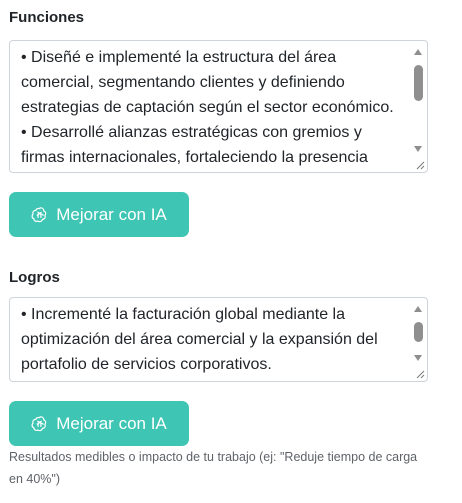  What do you see at coordinates (111, 214) in the screenshot?
I see `funciones-button-label: Mejorar con IA` at bounding box center [111, 214].